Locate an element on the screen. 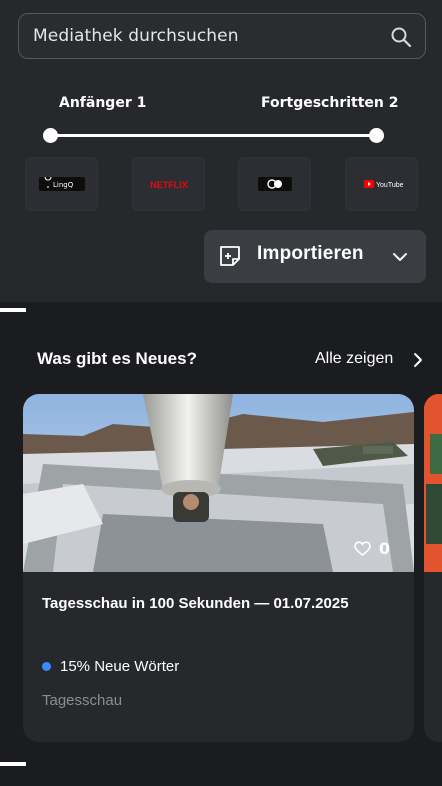 The image size is (442, 786). import-button: Importieren is located at coordinates (315, 256).